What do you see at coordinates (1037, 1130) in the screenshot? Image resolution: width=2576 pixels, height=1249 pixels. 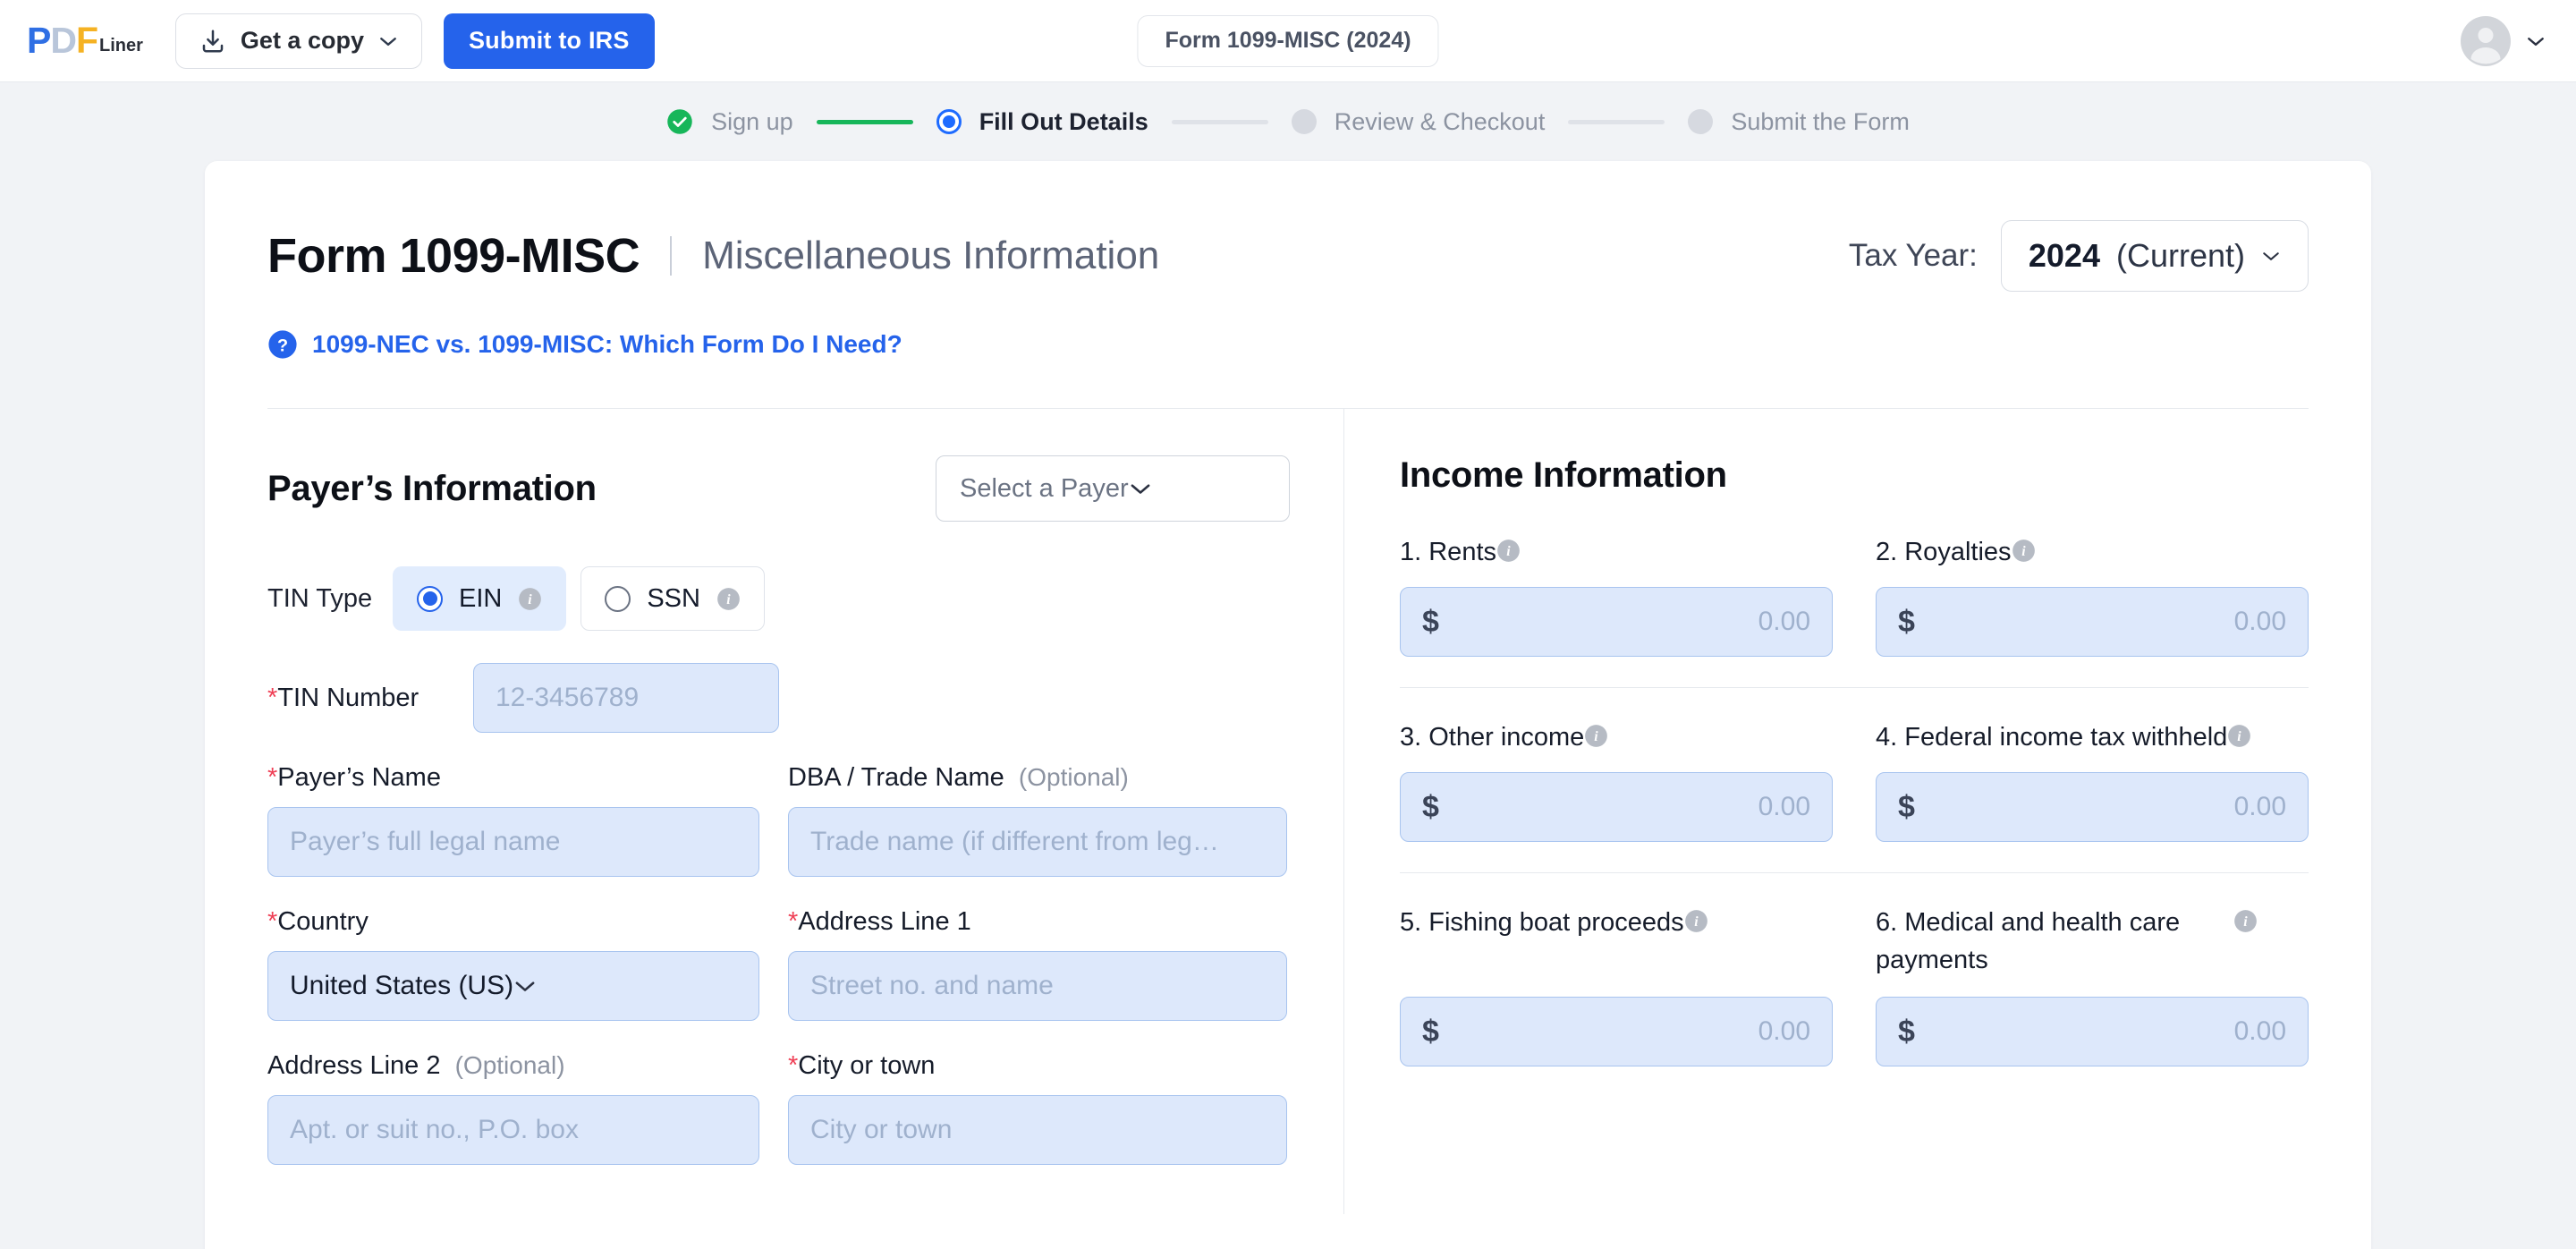 I see `city-or-town-input: City or town` at bounding box center [1037, 1130].